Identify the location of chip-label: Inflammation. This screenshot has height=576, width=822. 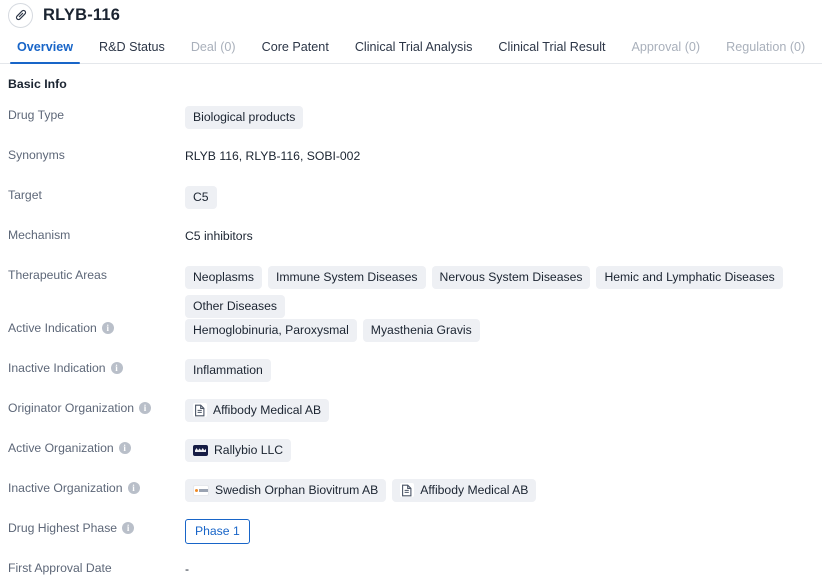
(228, 370).